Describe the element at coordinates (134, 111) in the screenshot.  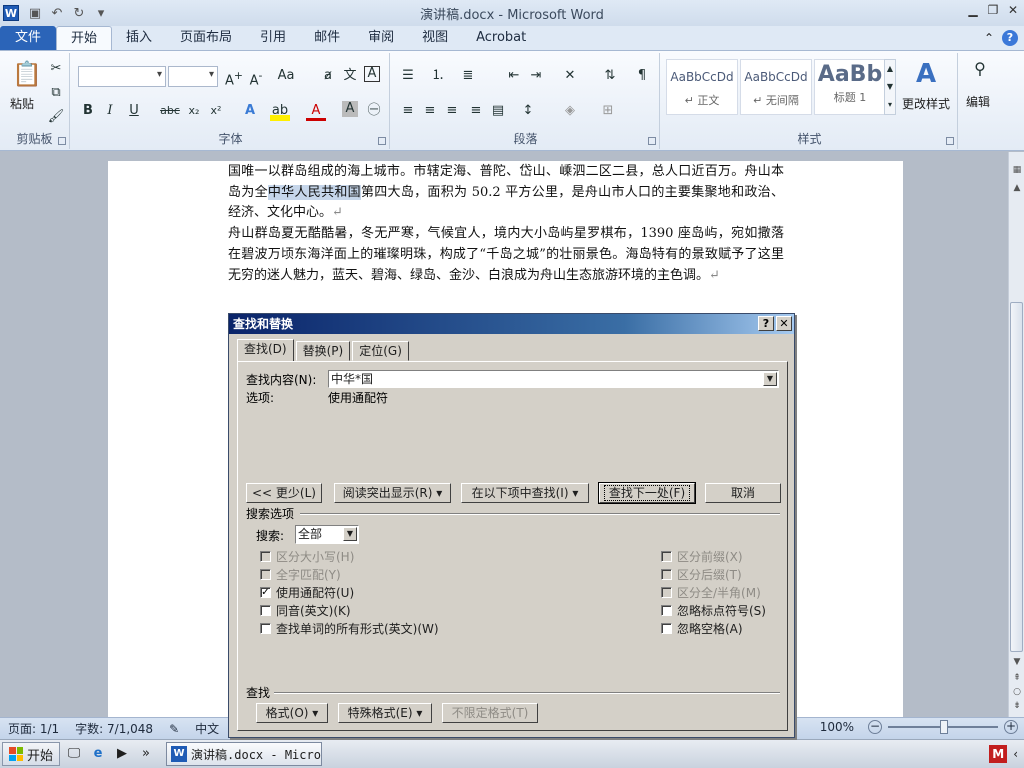
I see `underline-icon: U` at that location.